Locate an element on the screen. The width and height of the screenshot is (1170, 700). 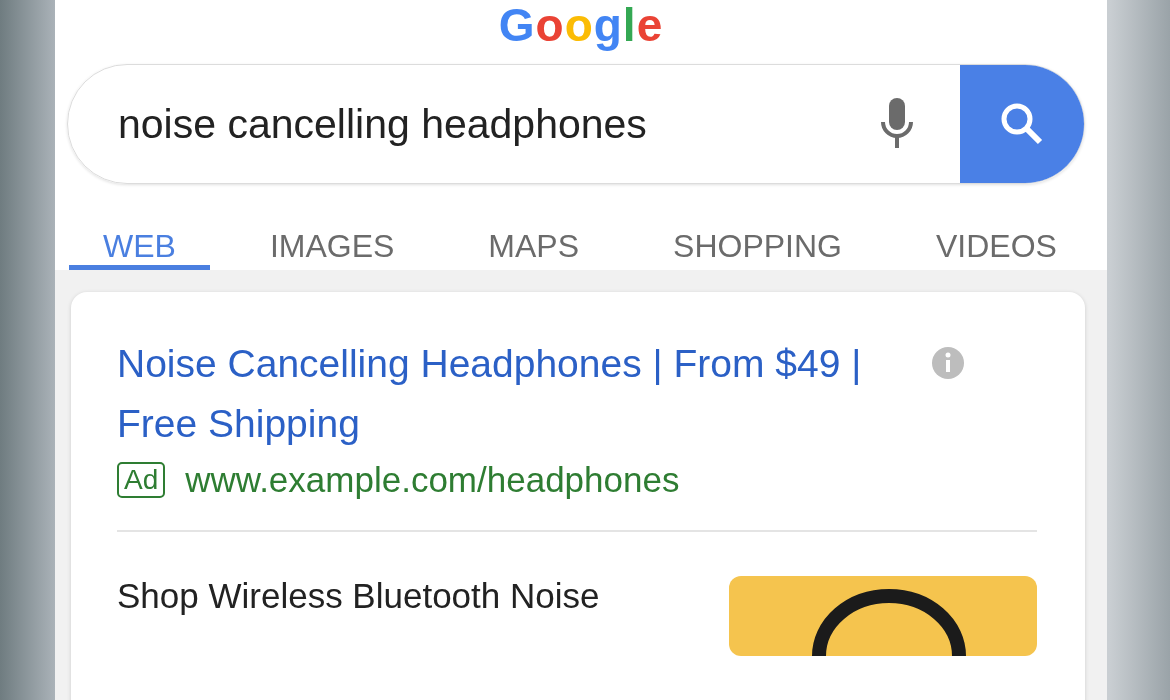
tab: IMAGES is located at coordinates (332, 227).